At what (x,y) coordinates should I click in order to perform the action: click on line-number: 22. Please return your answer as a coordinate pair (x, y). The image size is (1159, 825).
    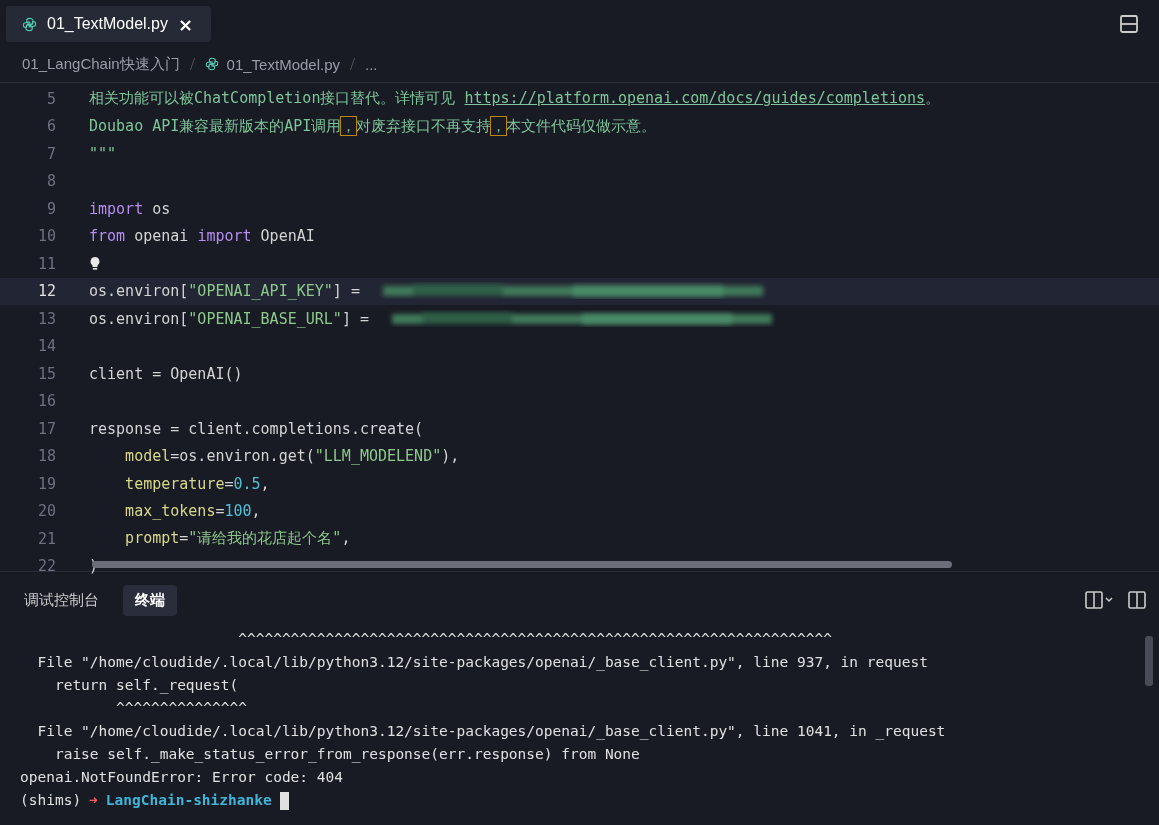
    Looking at the image, I should click on (46, 566).